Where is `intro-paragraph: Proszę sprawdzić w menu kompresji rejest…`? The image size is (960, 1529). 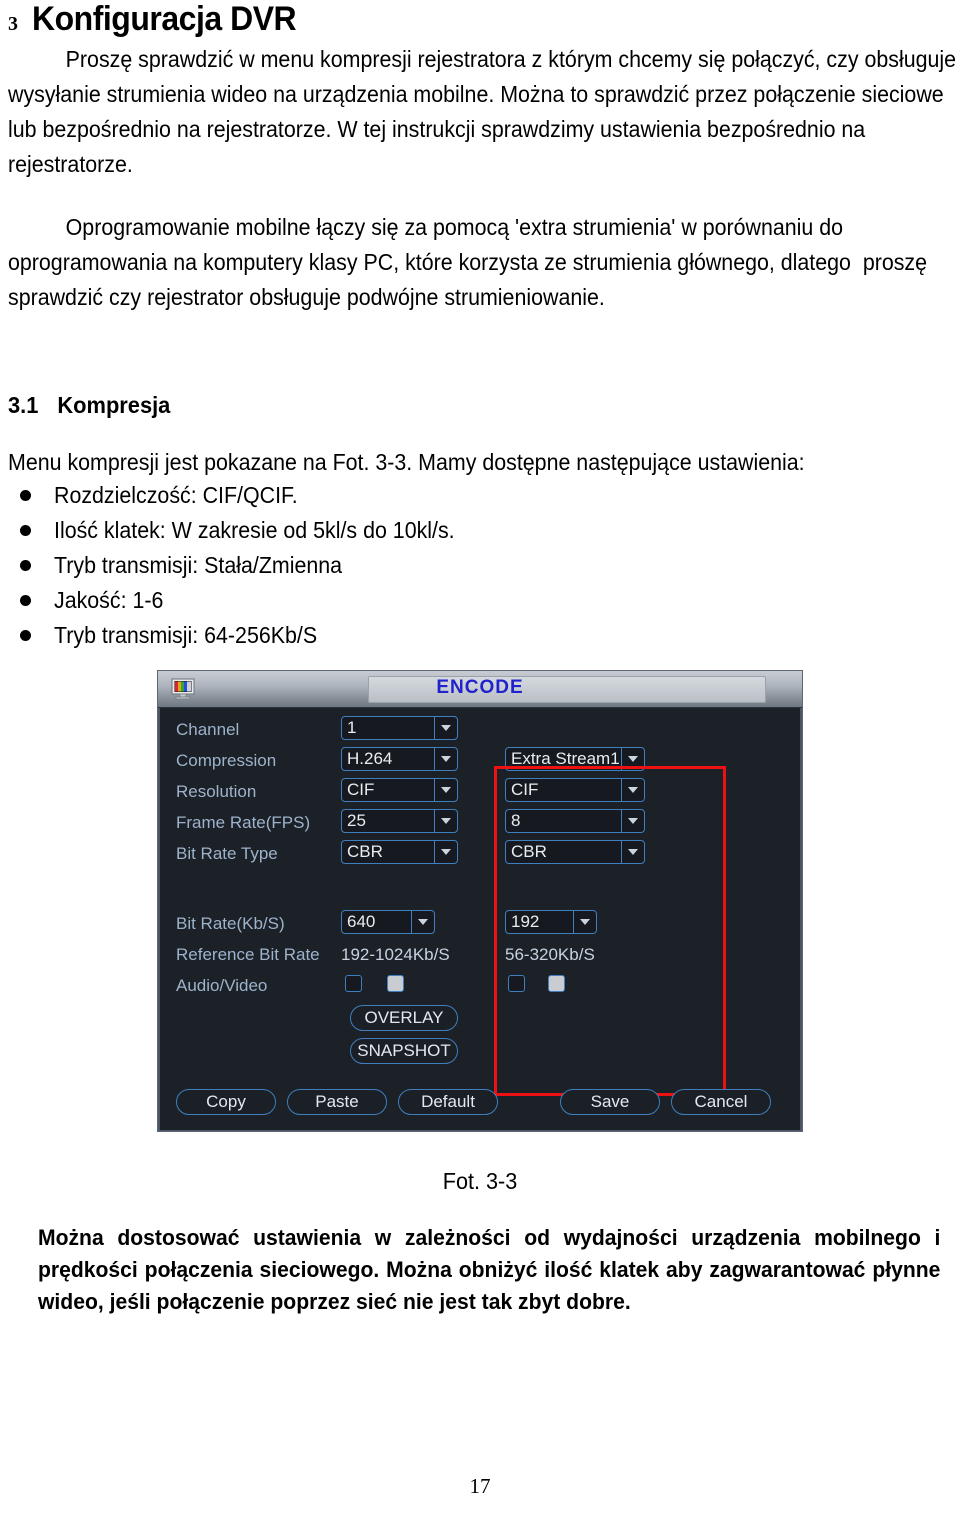
intro-paragraph: Proszę sprawdzić w menu kompresji rejest… is located at coordinates (482, 111).